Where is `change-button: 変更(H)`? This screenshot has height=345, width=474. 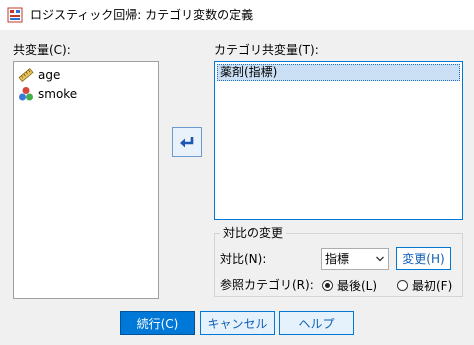
change-button: 変更(H) is located at coordinates (423, 258).